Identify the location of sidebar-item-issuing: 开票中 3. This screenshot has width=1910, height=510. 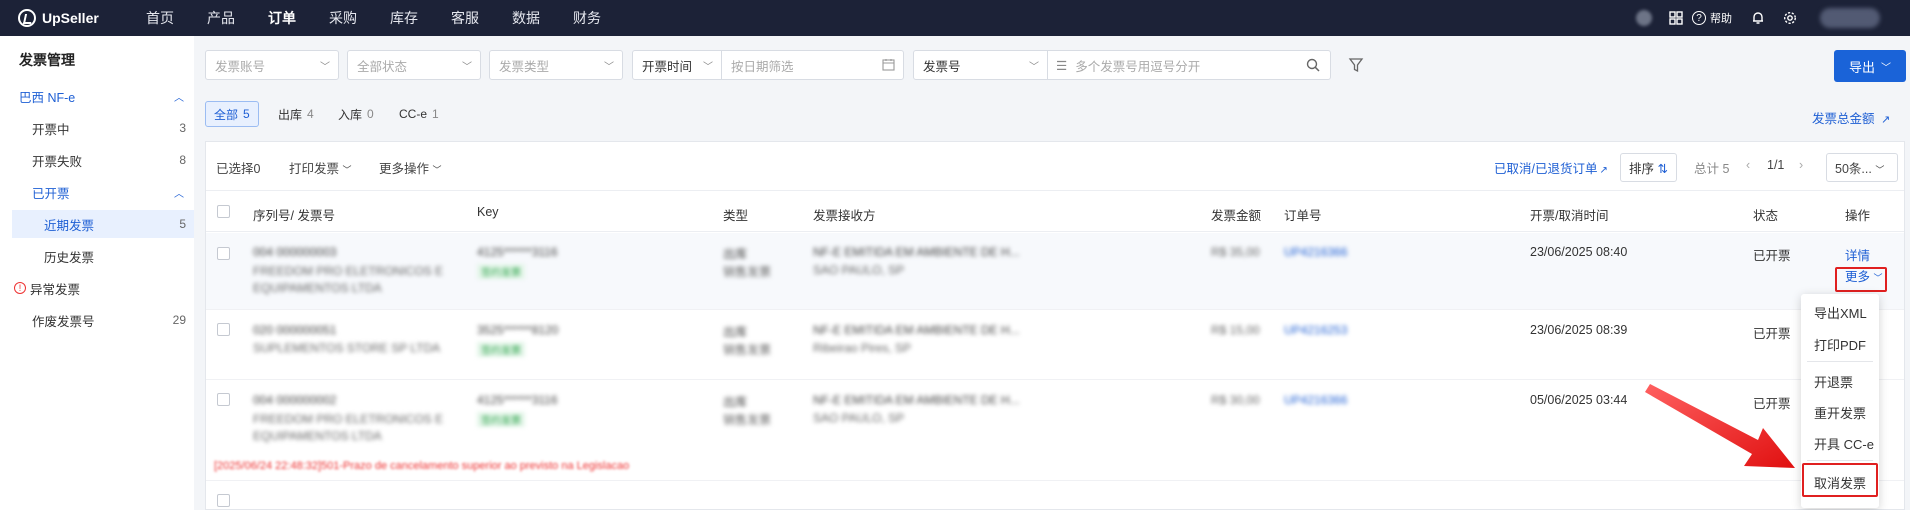
(97, 128).